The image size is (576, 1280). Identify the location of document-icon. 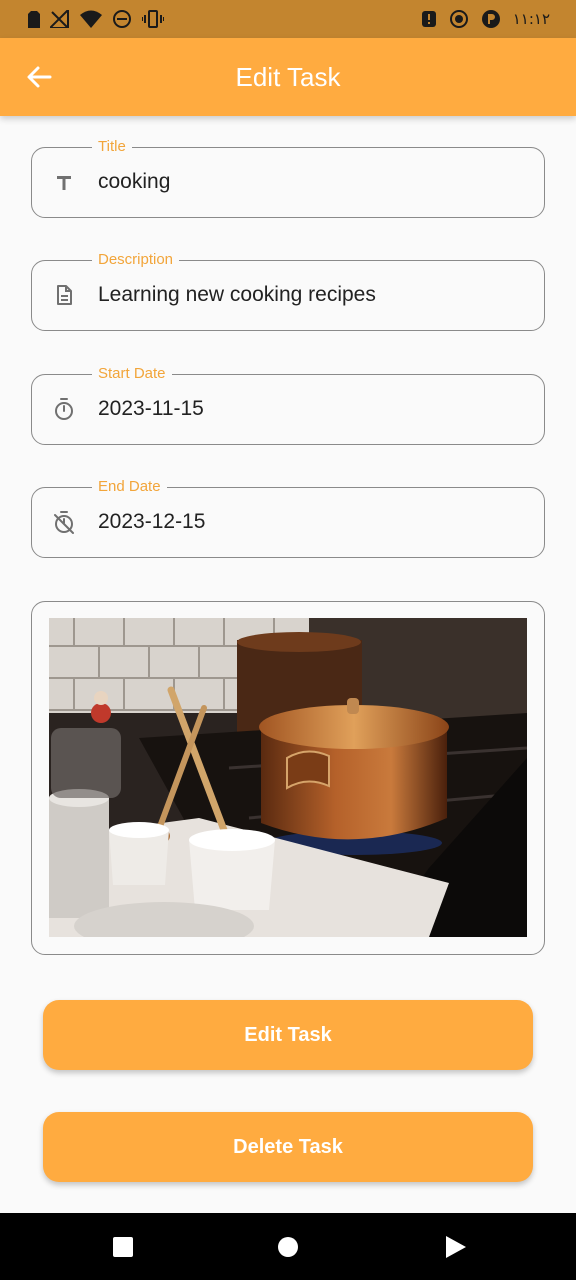
(64, 295).